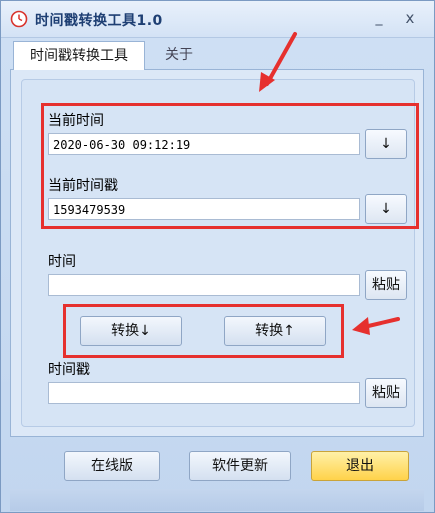 The height and width of the screenshot is (513, 435). What do you see at coordinates (275, 331) in the screenshot?
I see `convert-up-button: 转换↑` at bounding box center [275, 331].